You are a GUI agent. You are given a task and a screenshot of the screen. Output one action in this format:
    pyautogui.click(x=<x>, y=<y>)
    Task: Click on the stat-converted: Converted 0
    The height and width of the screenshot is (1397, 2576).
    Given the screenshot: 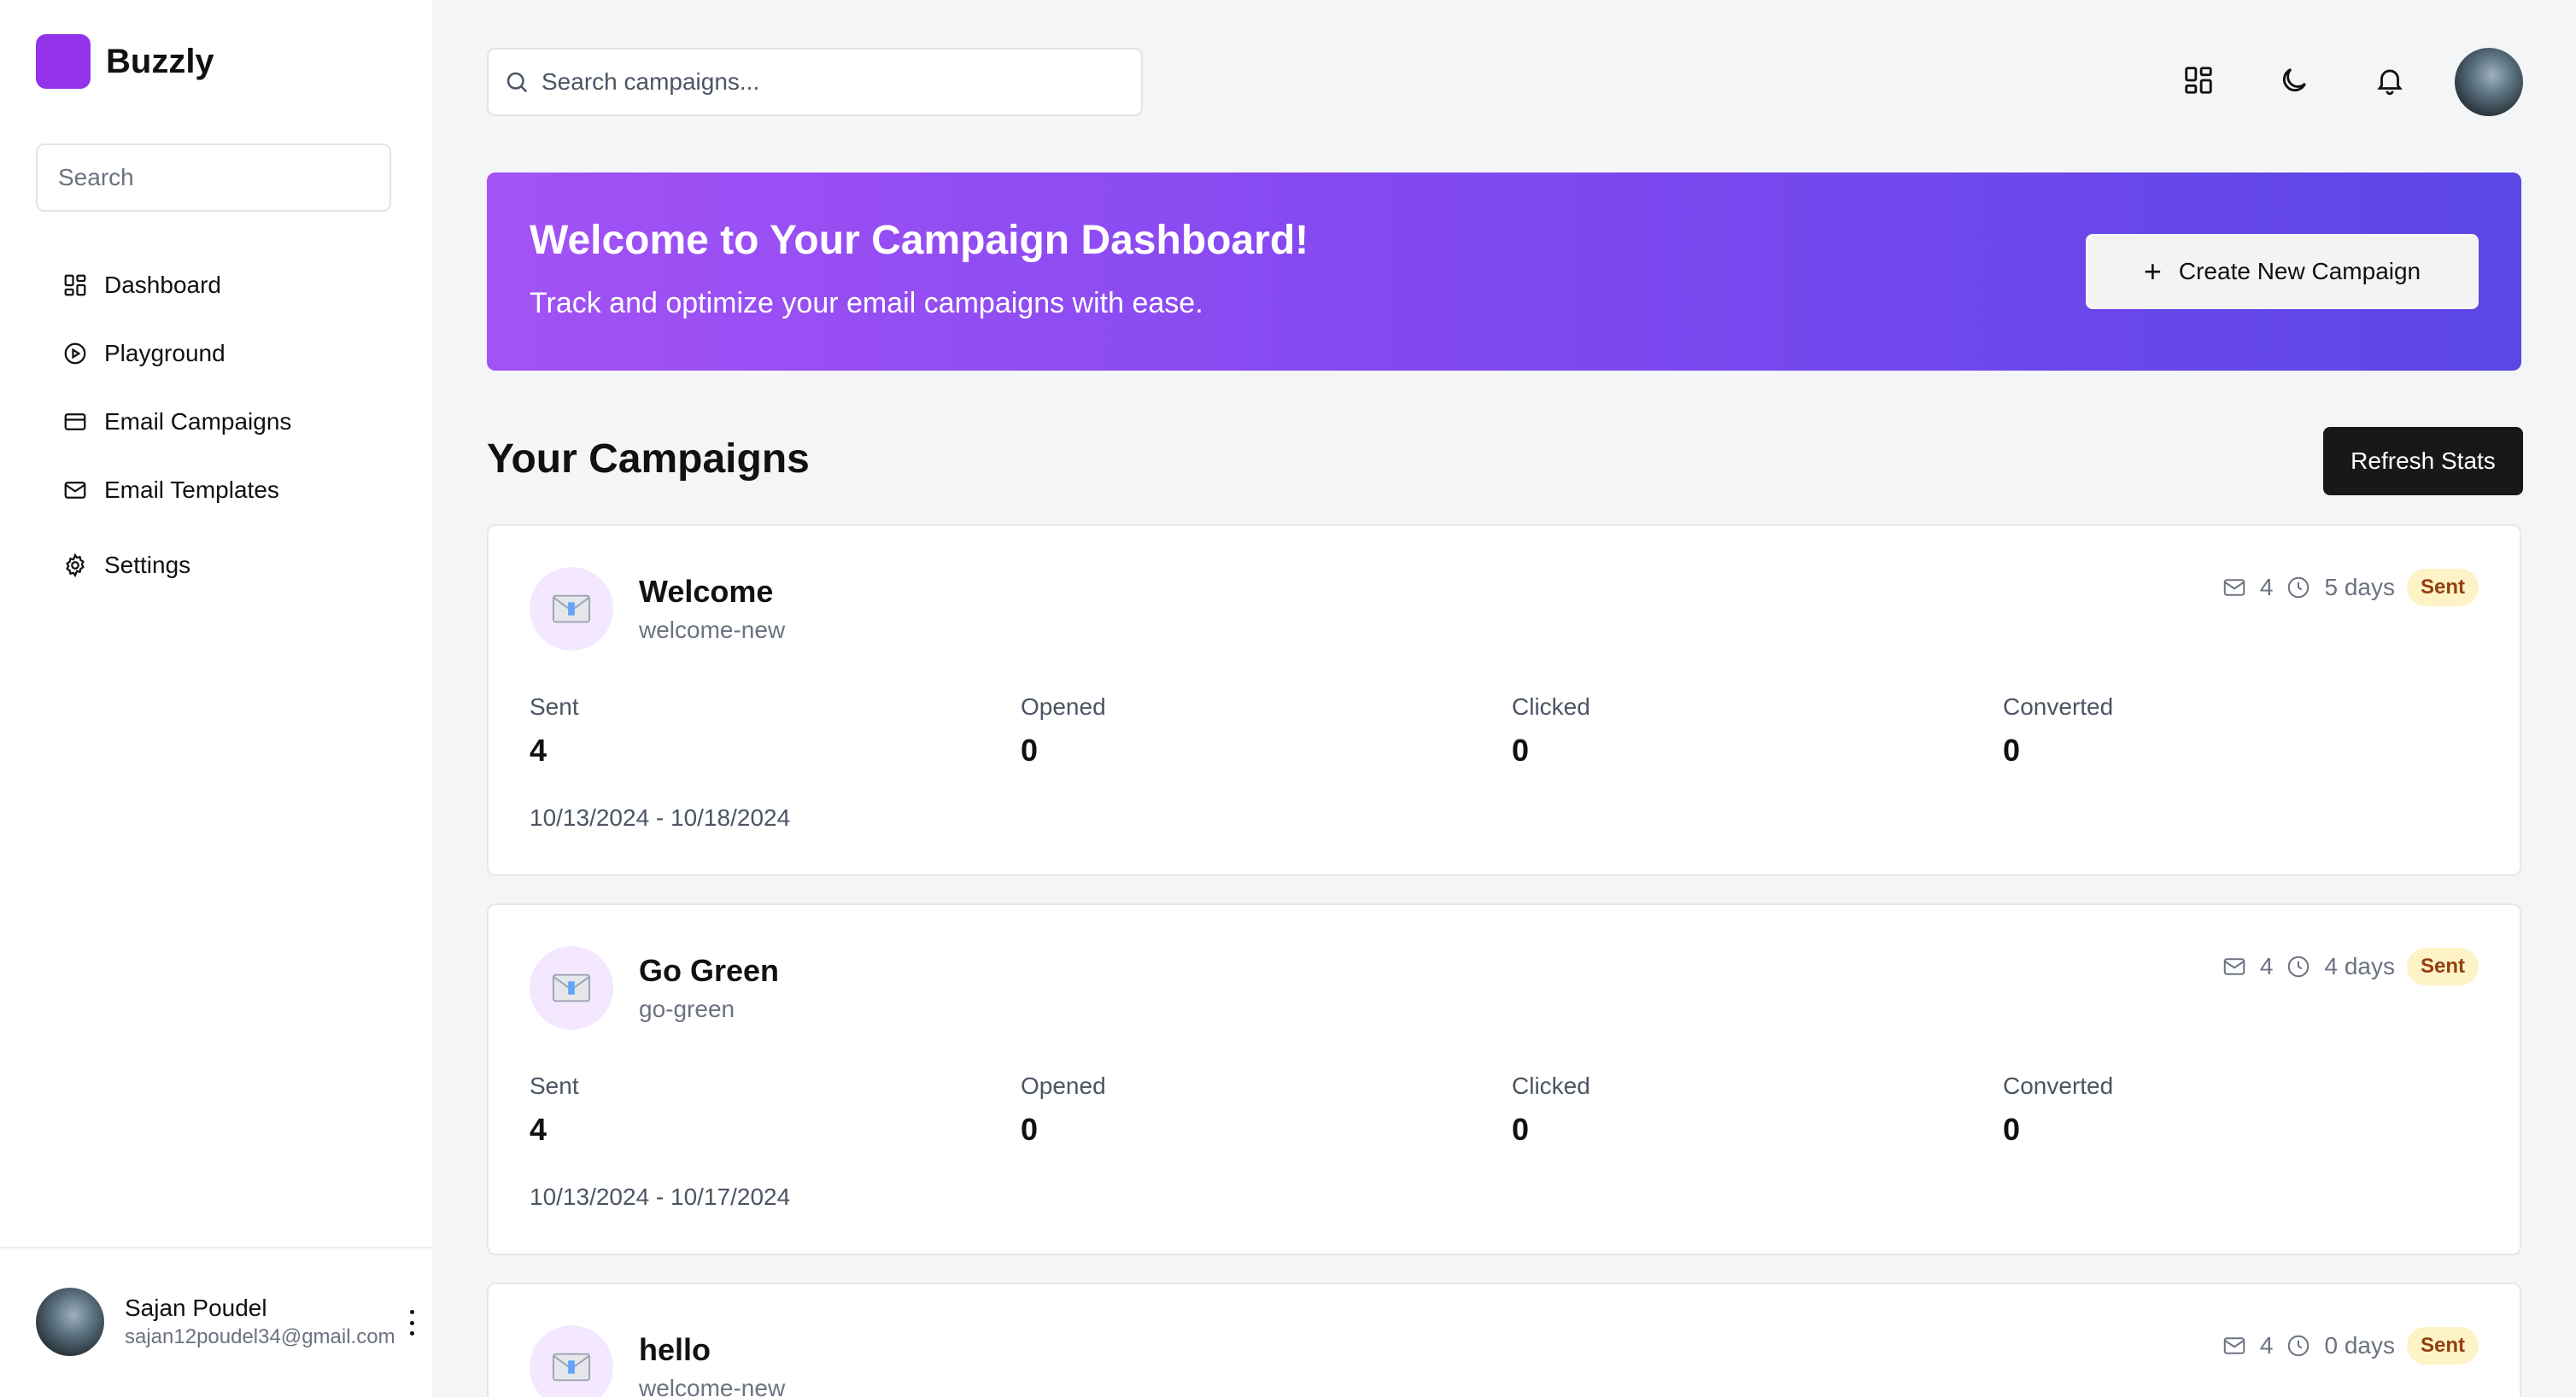 What is the action you would take?
    pyautogui.click(x=2248, y=1110)
    